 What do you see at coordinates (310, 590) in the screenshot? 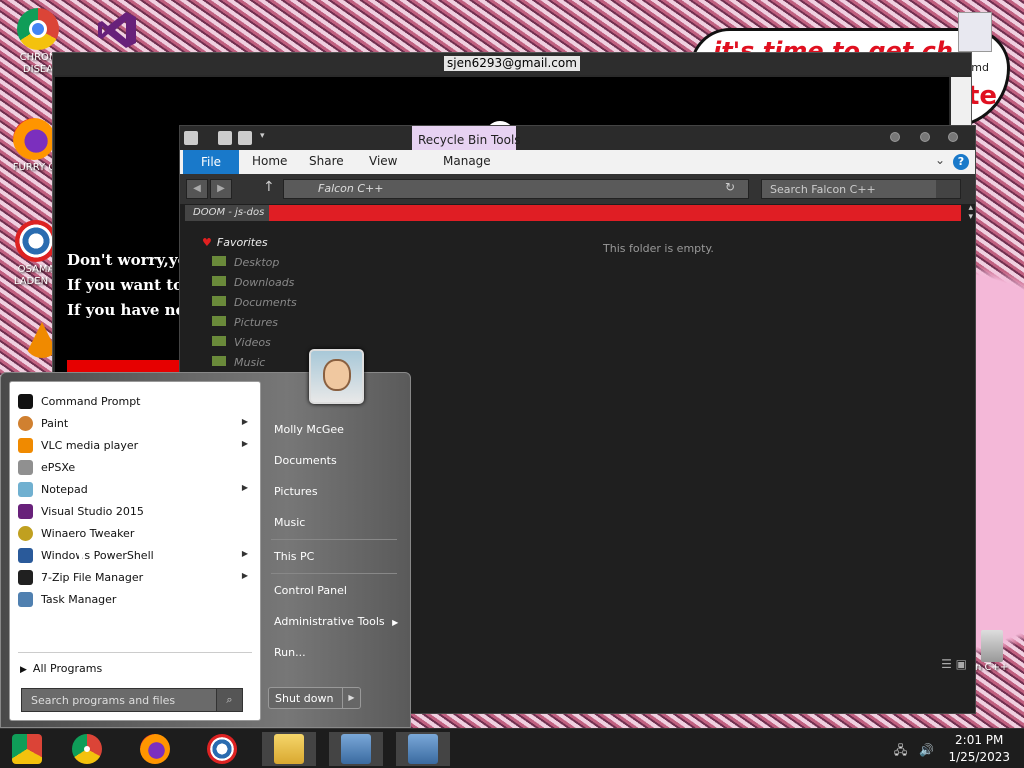
I see `start-control-panel: Control Panel` at bounding box center [310, 590].